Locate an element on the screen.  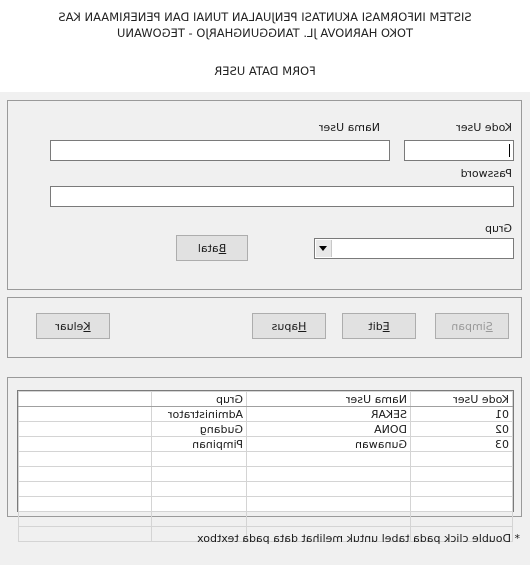
keluar-button: Keluar is located at coordinates (73, 326).